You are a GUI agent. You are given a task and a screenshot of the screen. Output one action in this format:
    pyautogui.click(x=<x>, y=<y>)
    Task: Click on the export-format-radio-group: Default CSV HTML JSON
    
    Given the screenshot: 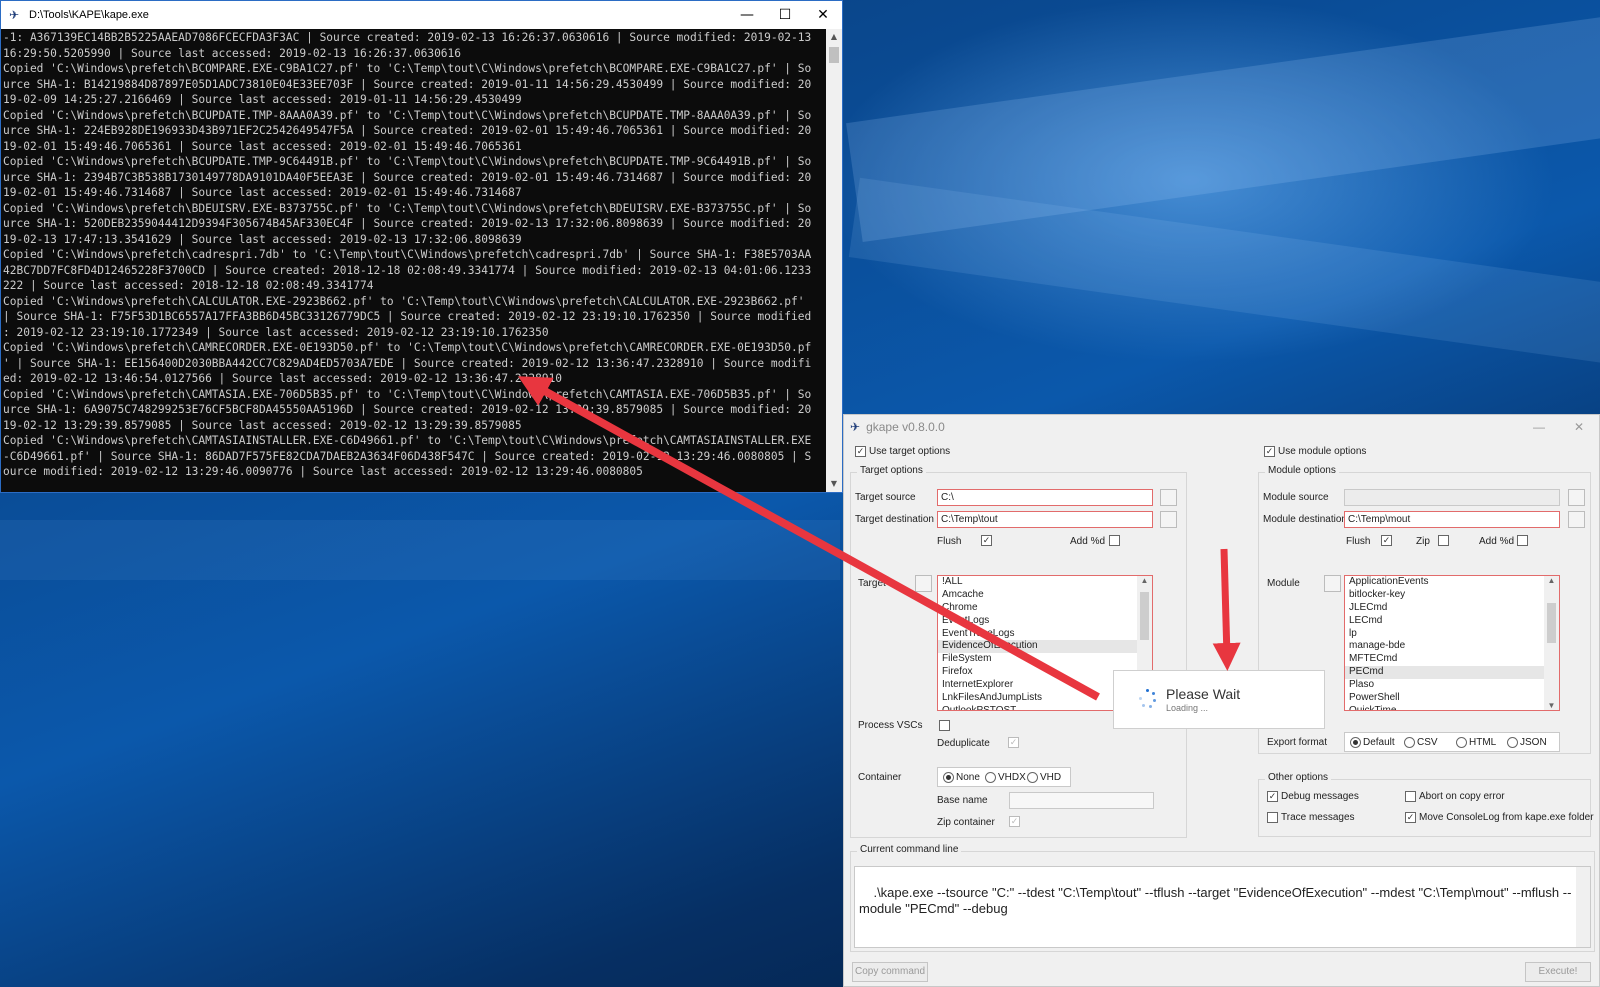 What is the action you would take?
    pyautogui.click(x=1452, y=742)
    